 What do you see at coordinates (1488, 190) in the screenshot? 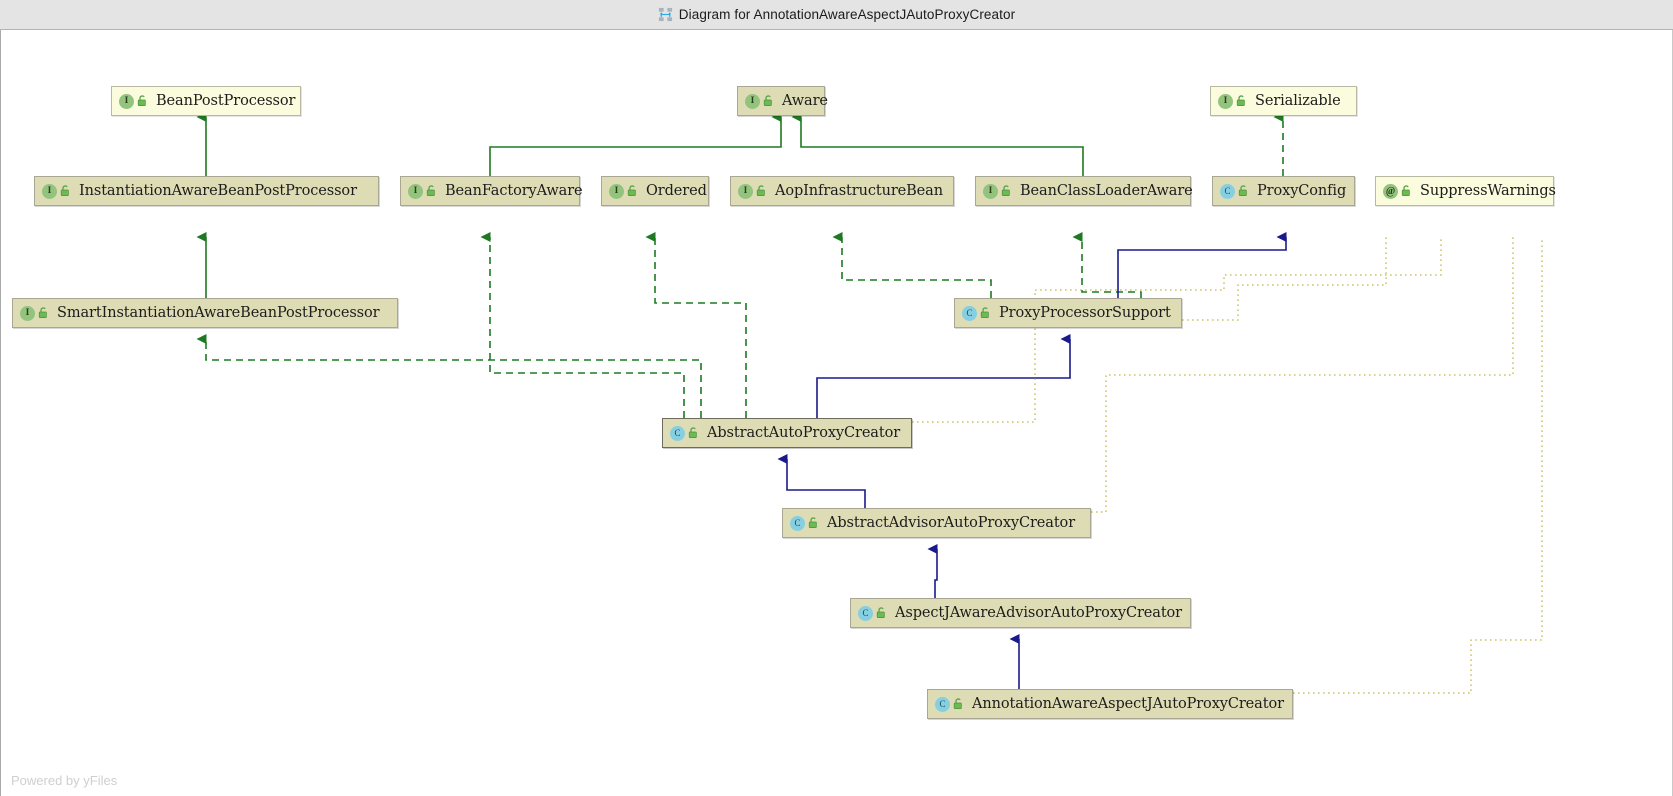
I see `class-node-label: SuppressWarnings` at bounding box center [1488, 190].